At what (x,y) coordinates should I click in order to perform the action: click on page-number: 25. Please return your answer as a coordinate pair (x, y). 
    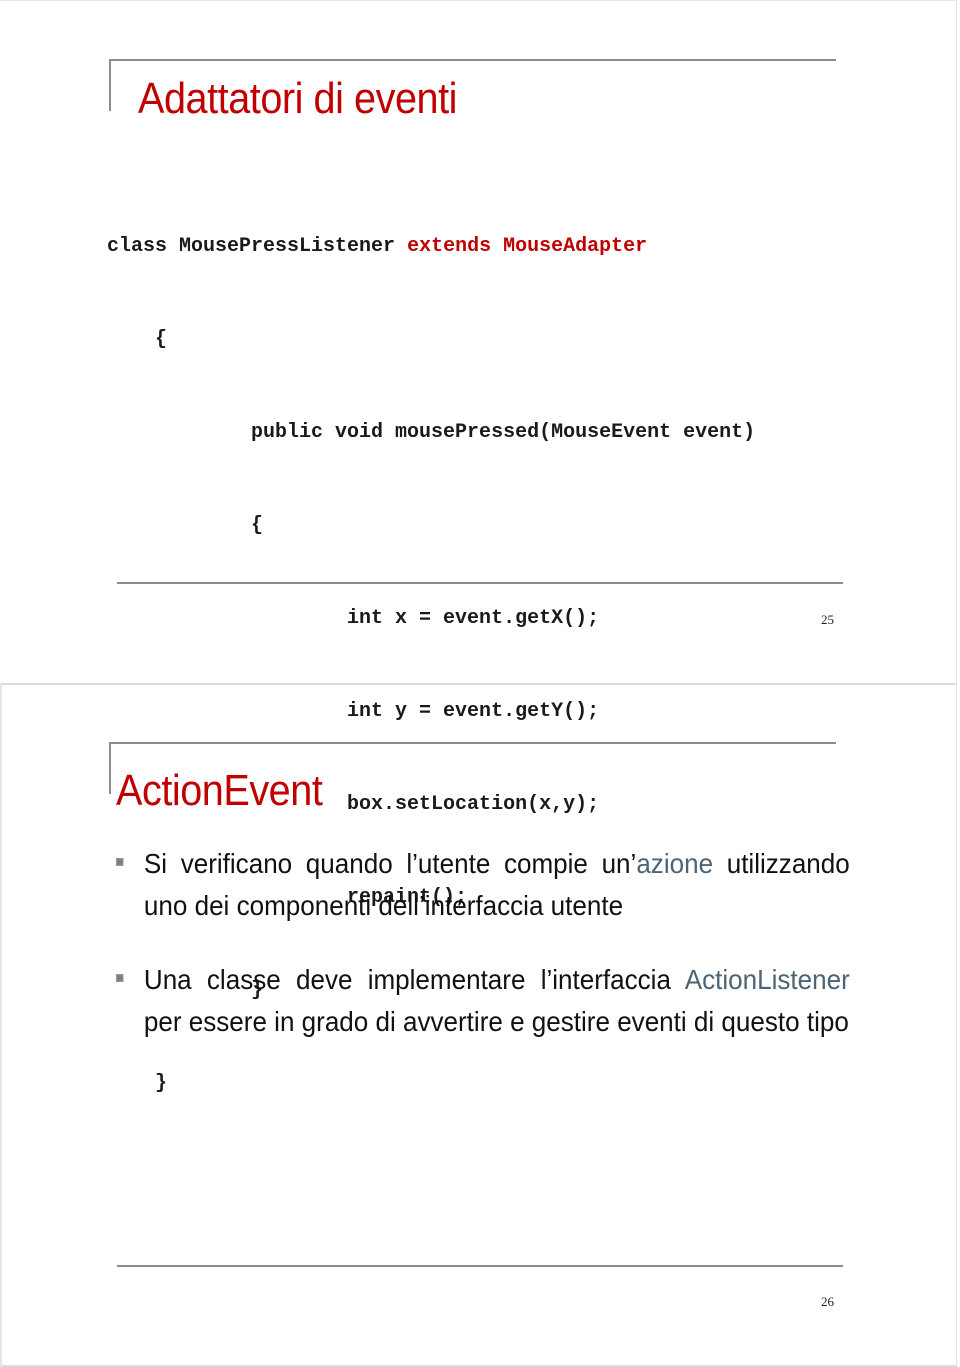
    Looking at the image, I should click on (827, 619).